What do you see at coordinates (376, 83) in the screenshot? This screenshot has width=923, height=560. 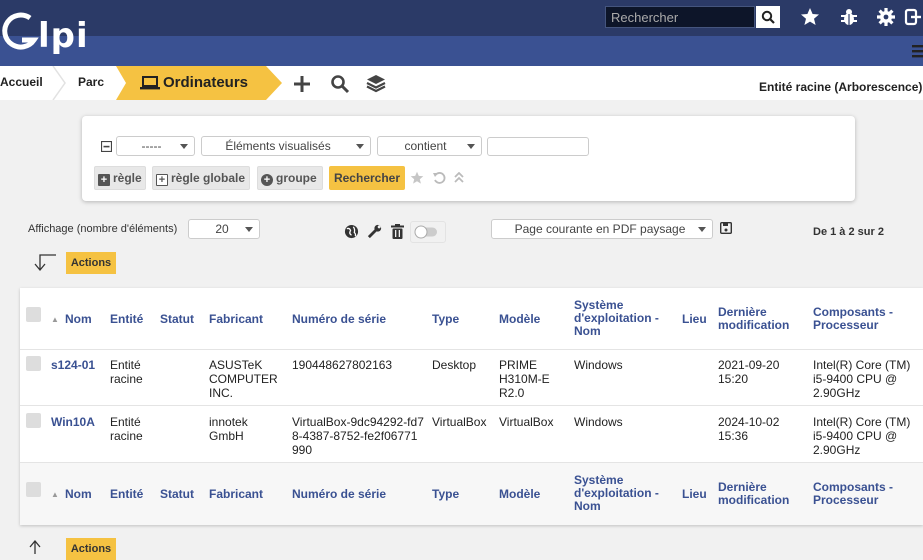 I see `layers-icon` at bounding box center [376, 83].